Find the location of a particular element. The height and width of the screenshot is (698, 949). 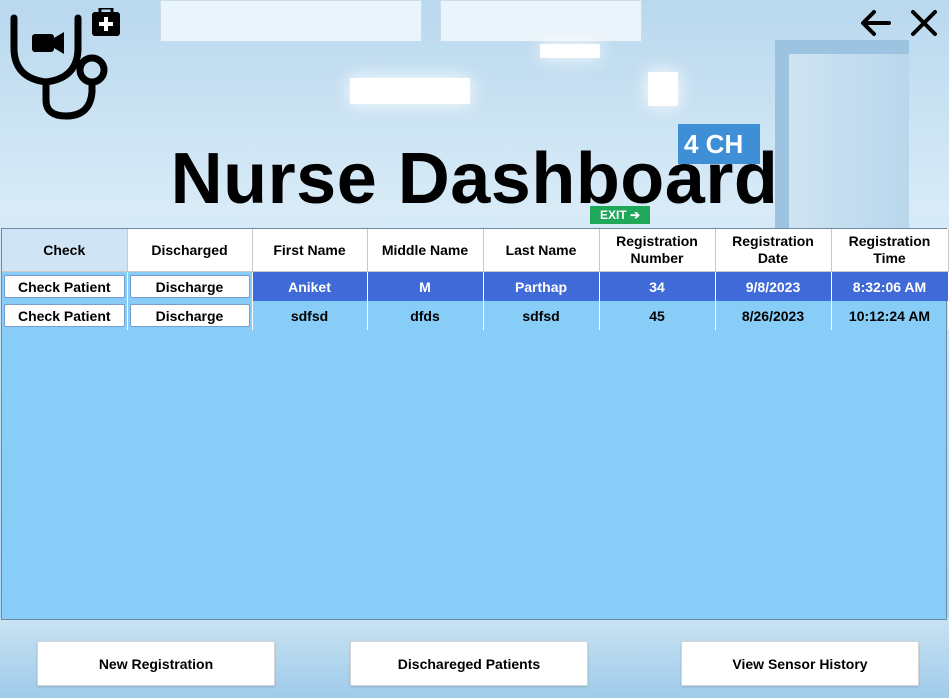

middle-name-cell: M is located at coordinates (425, 286).